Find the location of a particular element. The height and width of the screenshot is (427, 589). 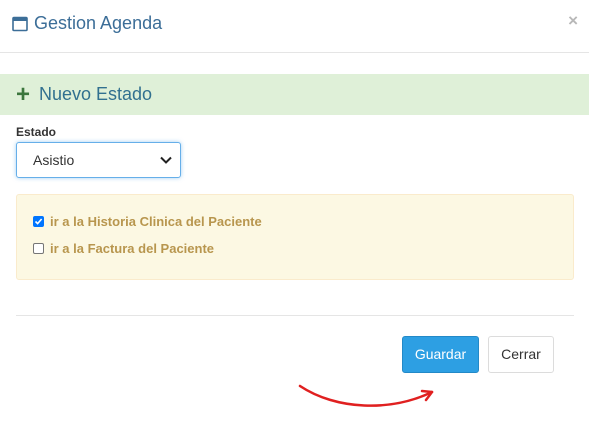

modal-header: Gestion Agenda × is located at coordinates (294, 26).